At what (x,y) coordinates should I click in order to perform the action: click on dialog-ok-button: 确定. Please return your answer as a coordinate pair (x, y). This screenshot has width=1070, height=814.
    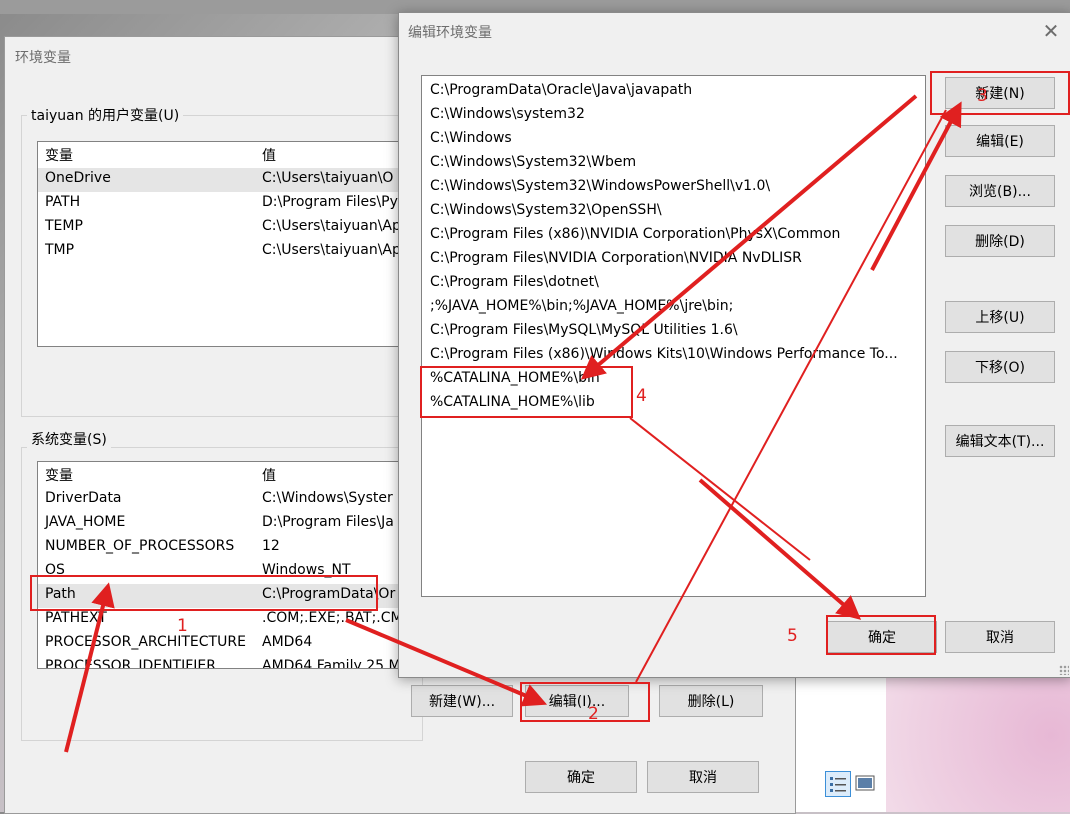
    Looking at the image, I should click on (882, 637).